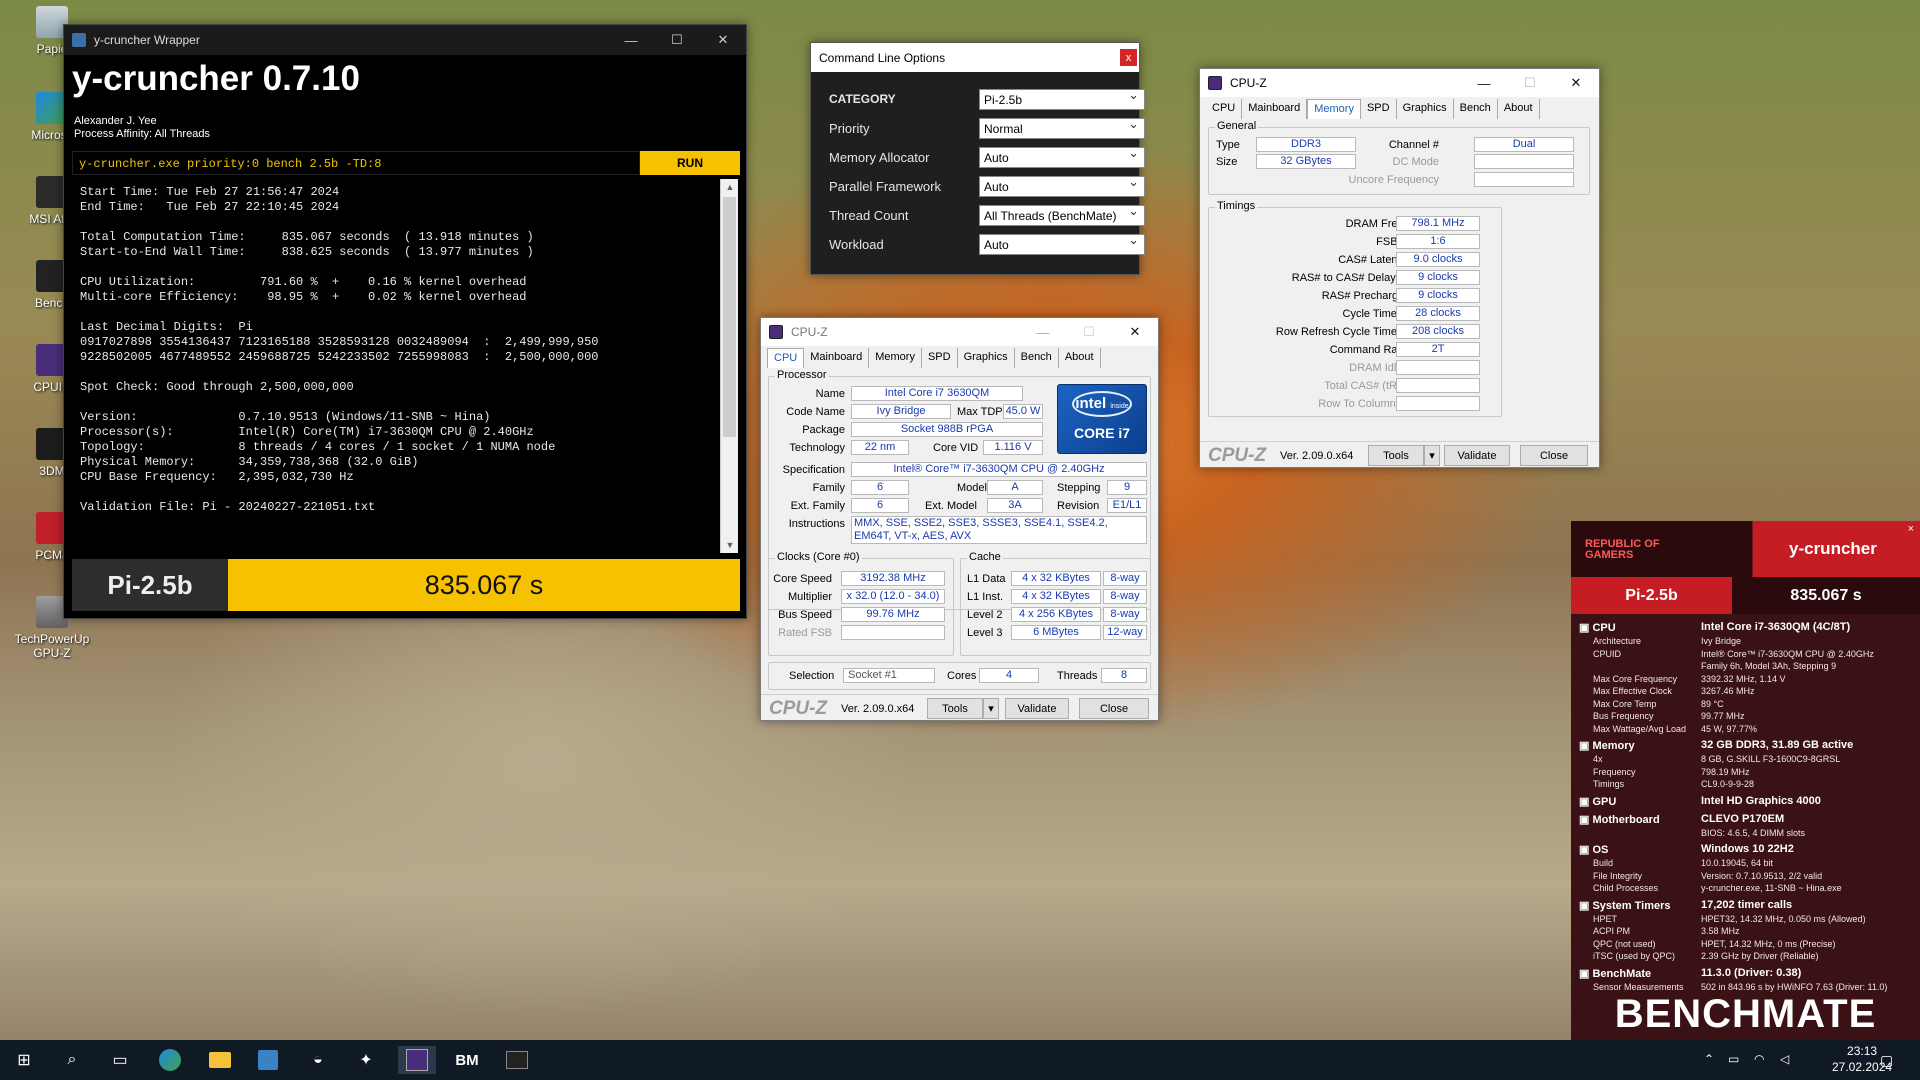 This screenshot has width=1920, height=1080. What do you see at coordinates (1787, 653) in the screenshot?
I see `detail-value: Intel® Core™ i7-3630QM CPU @ 2.40GHz` at bounding box center [1787, 653].